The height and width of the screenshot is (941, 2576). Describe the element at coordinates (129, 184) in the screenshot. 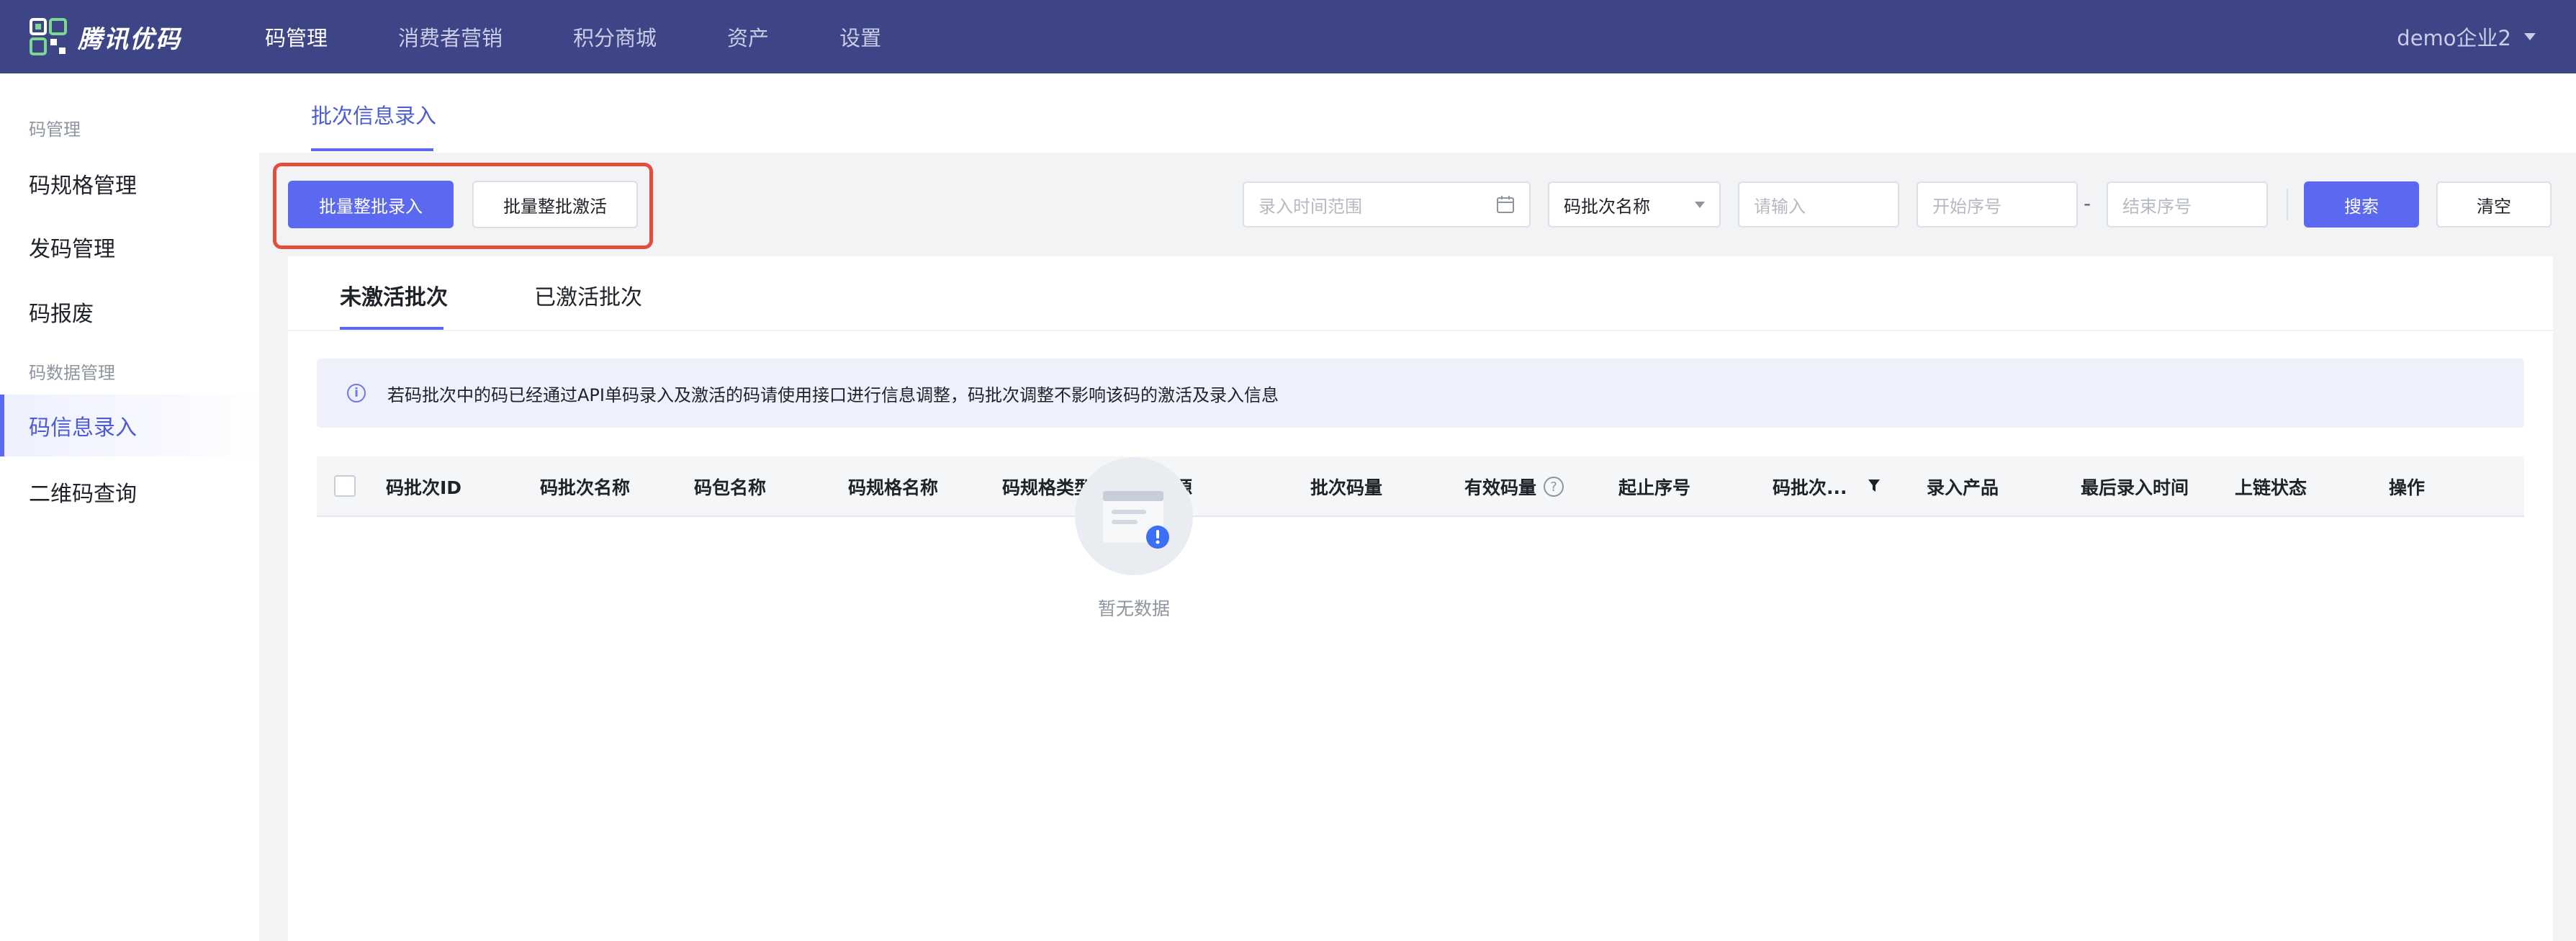

I see `sidebar-item-code-spec: 码规格管理` at that location.